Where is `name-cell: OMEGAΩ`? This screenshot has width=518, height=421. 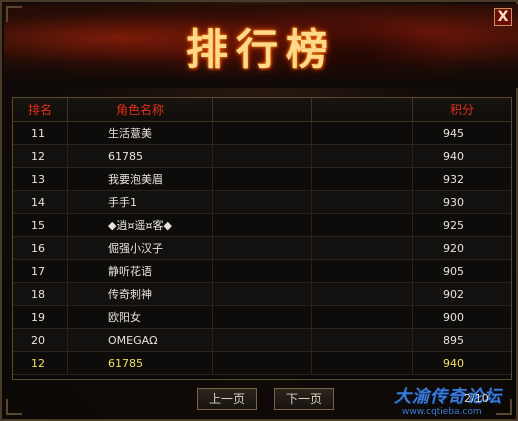
name-cell: OMEGAΩ is located at coordinates (140, 340).